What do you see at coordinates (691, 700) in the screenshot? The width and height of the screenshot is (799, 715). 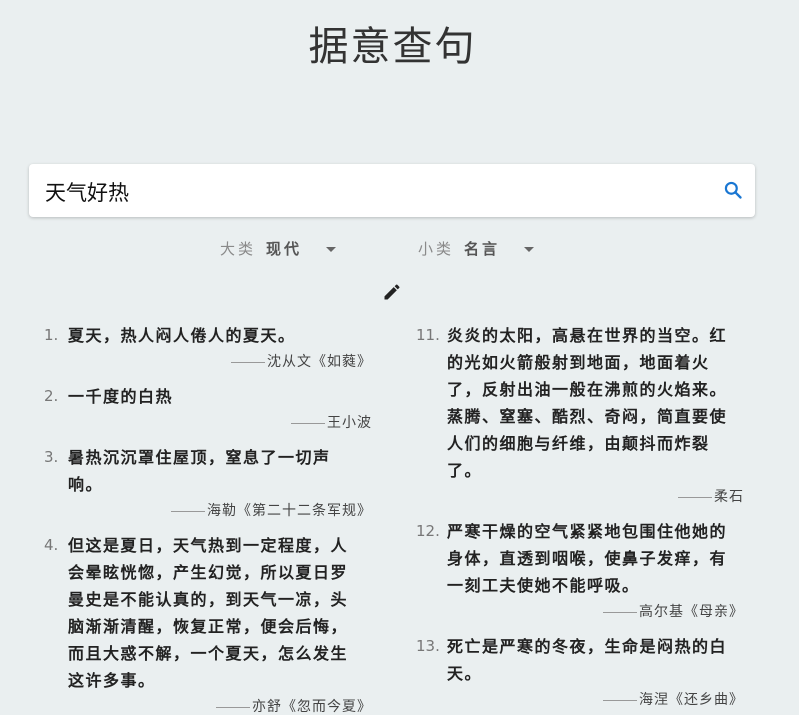 I see `item-source-text: 海涅《还乡曲》` at bounding box center [691, 700].